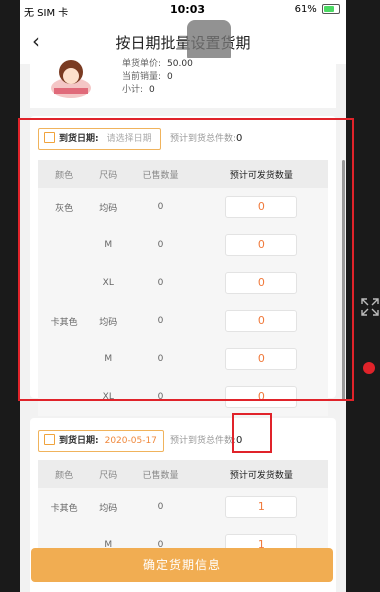 This screenshot has height=592, width=380. Describe the element at coordinates (183, 43) in the screenshot. I see `page-title: 按日期批量设置货期` at that location.